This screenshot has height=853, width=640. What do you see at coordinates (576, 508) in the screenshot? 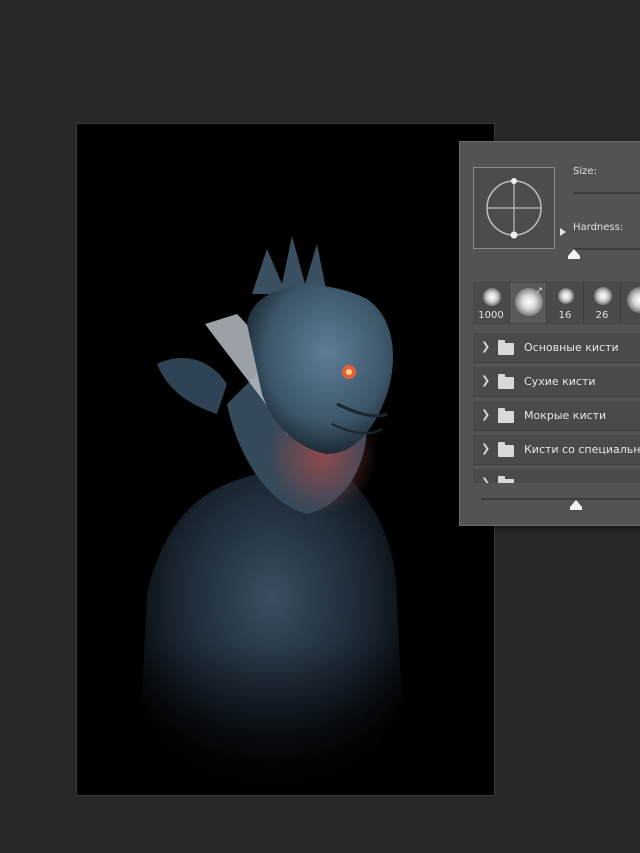
I see `preview-size-slider-thumb-base` at bounding box center [576, 508].